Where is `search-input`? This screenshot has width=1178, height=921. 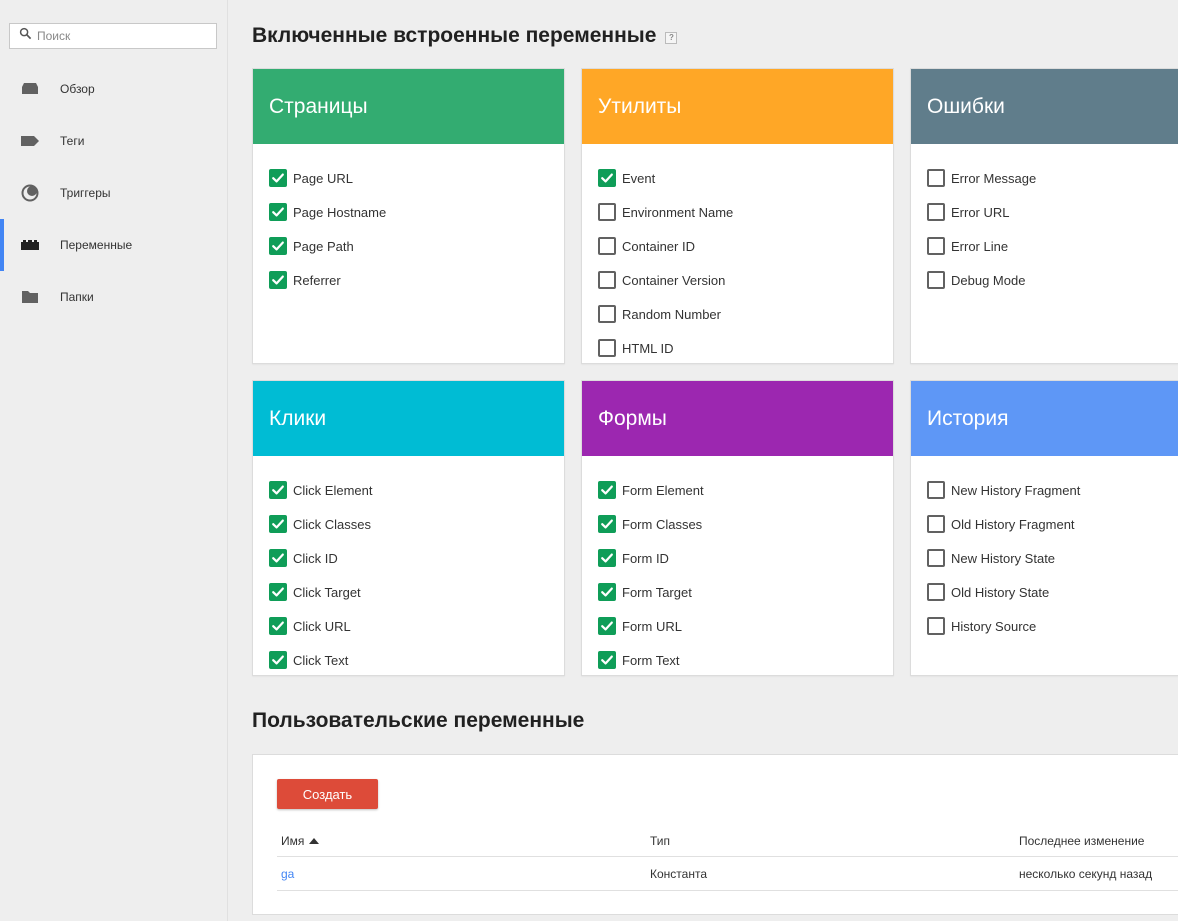
search-input is located at coordinates (122, 36).